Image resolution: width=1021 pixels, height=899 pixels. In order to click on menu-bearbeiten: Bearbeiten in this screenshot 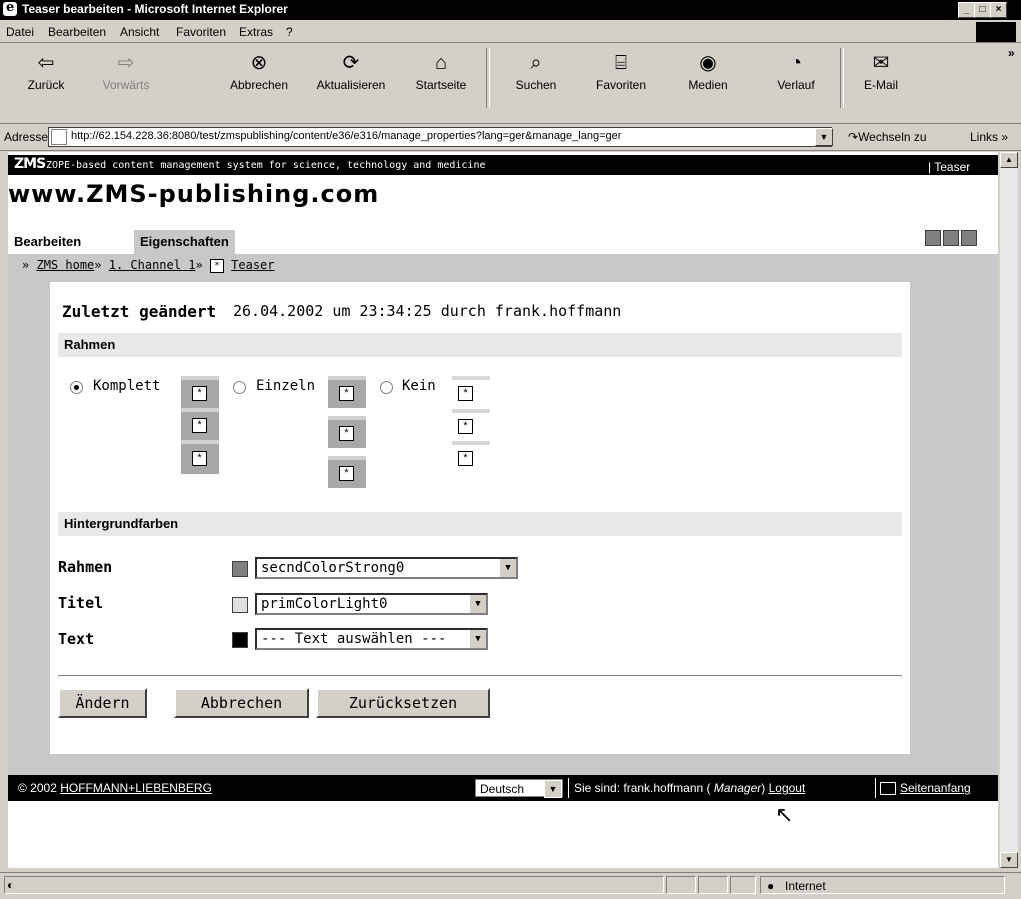, I will do `click(77, 32)`.